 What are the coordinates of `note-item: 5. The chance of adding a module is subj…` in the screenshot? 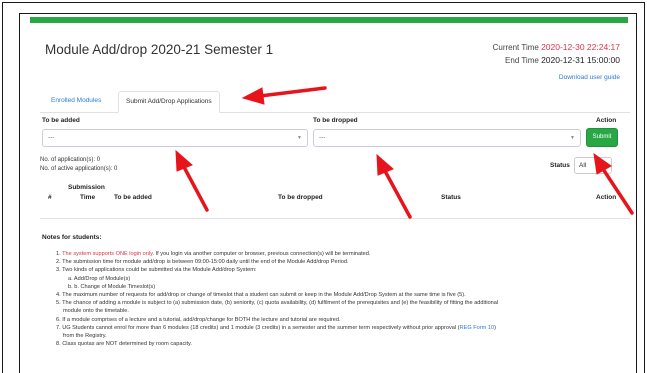 It's located at (277, 303).